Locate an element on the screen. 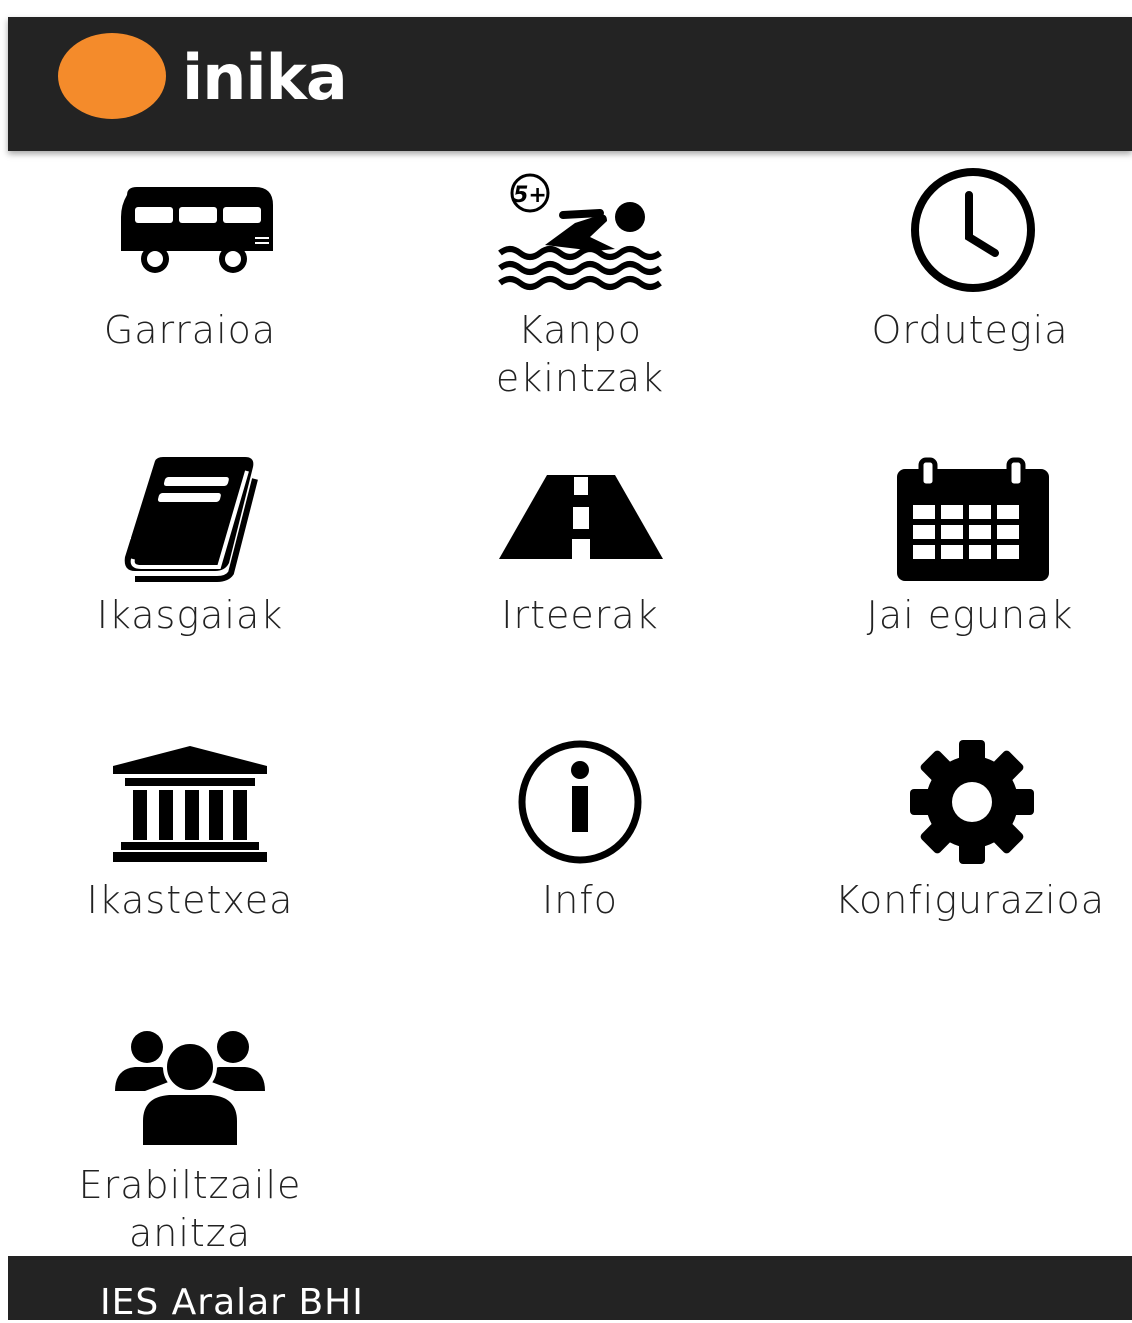 This screenshot has height=1323, width=1132. app-footer: IES Aralar BHI is located at coordinates (570, 1289).